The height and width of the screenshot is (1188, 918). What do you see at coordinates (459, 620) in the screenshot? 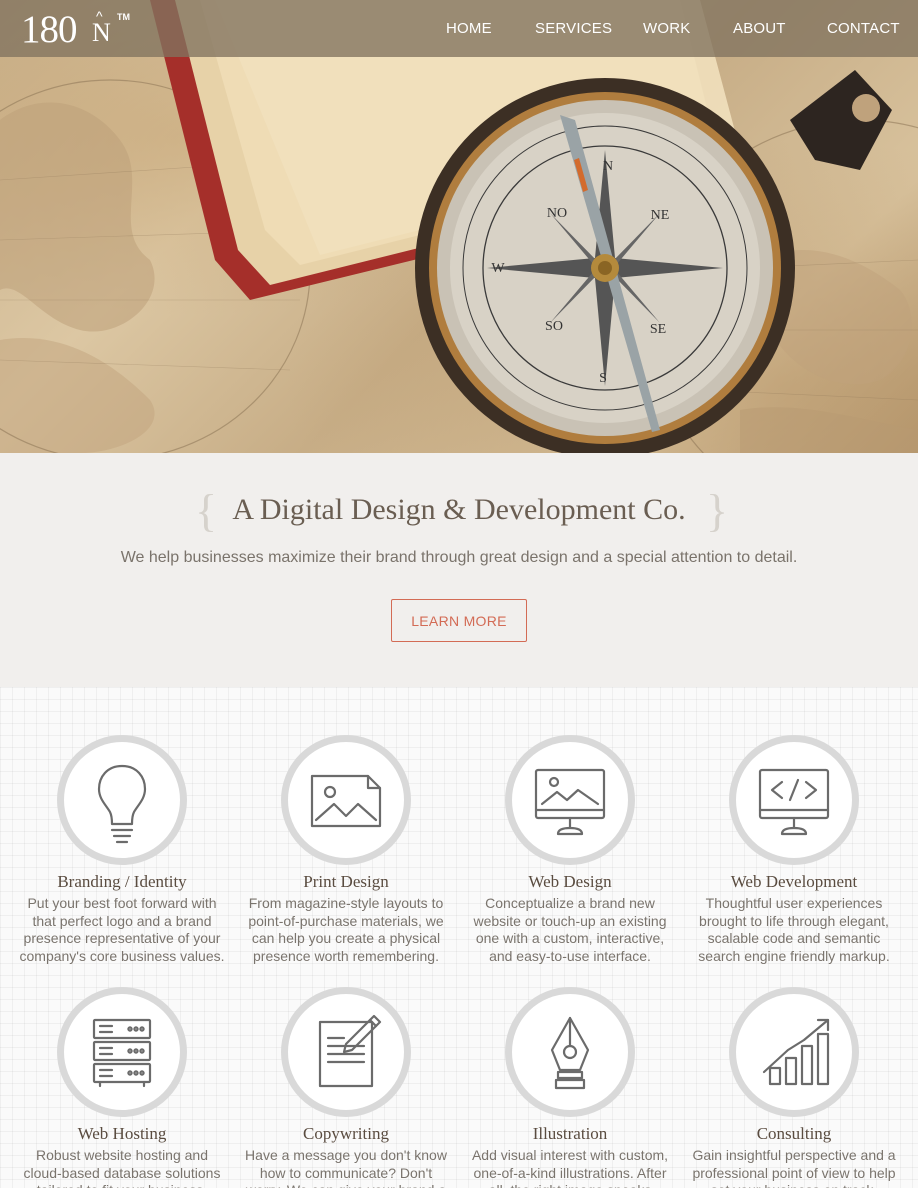
I see `learn-more-button: LEARN MORE` at bounding box center [459, 620].